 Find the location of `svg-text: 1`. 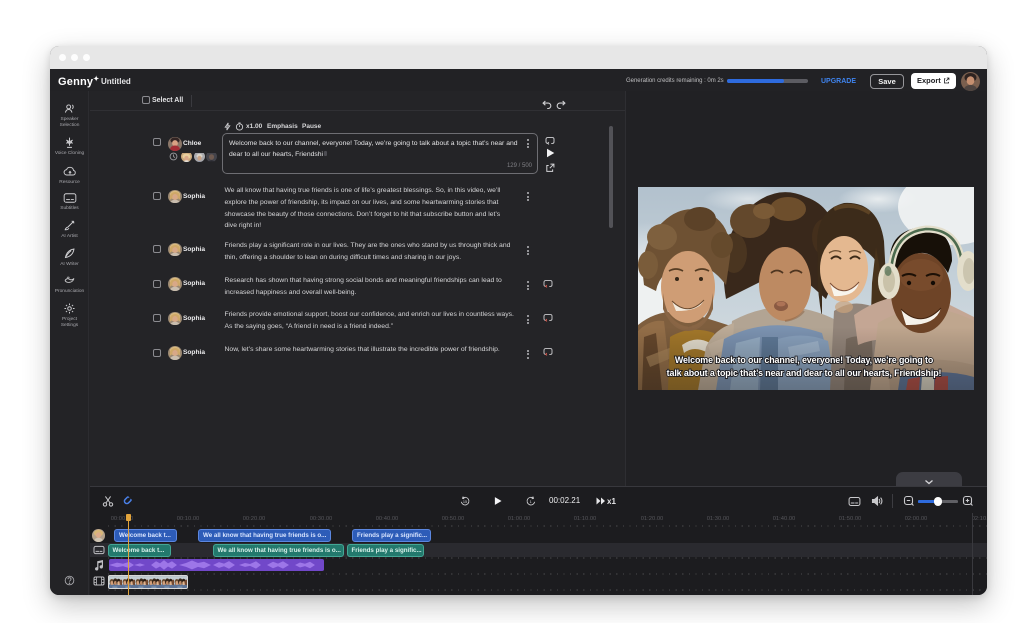

svg-text: 1 is located at coordinates (531, 502).